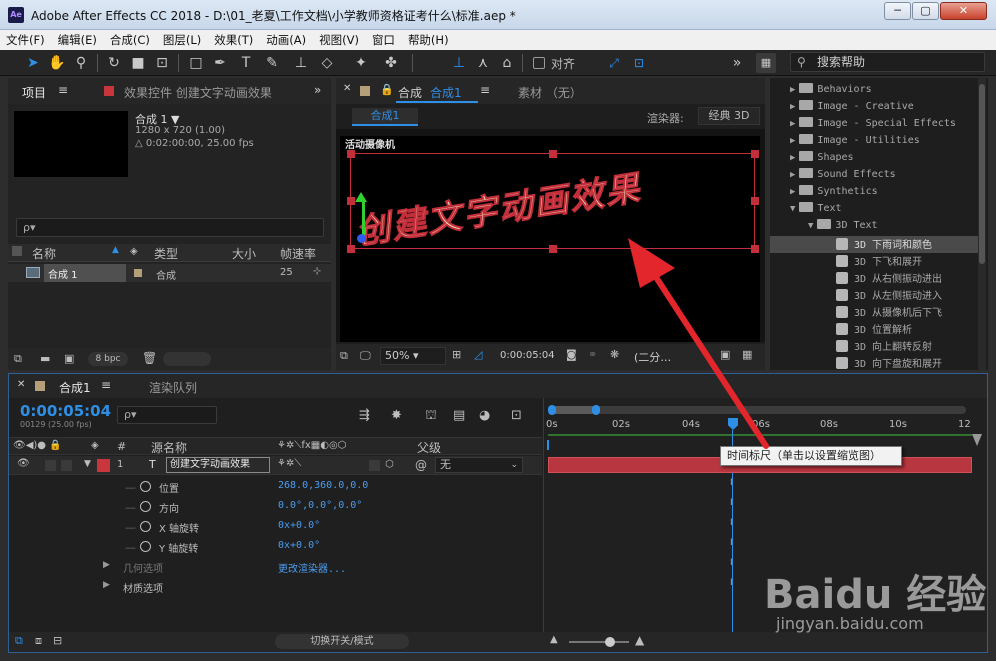 This screenshot has width=996, height=661. What do you see at coordinates (550, 235) in the screenshot?
I see `composition-viewer: 活动摄像机 创建文字动画效果` at bounding box center [550, 235].